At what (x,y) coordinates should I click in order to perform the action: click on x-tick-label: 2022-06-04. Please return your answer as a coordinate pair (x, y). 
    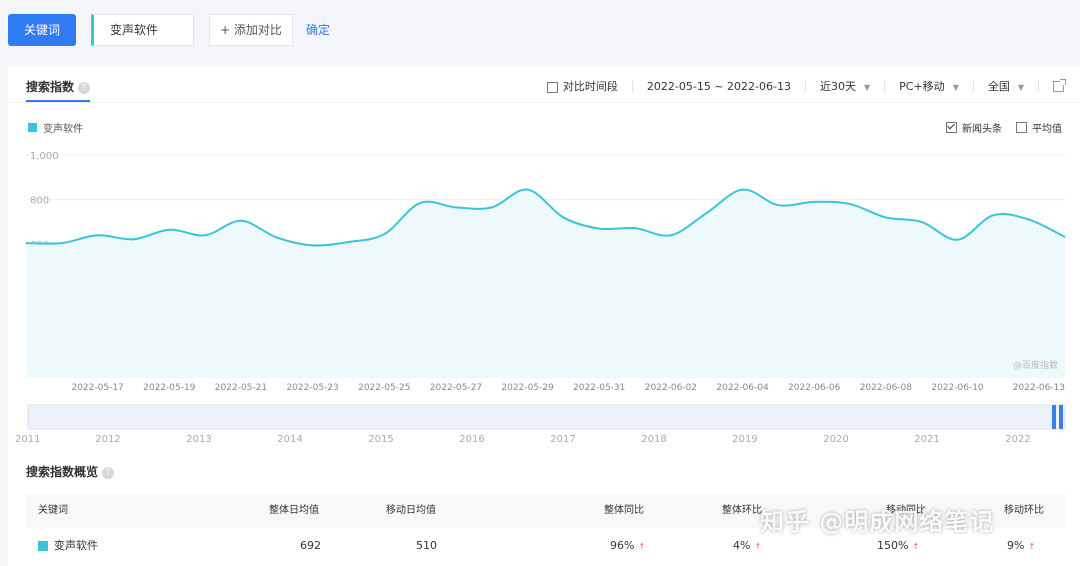
    Looking at the image, I should click on (742, 388).